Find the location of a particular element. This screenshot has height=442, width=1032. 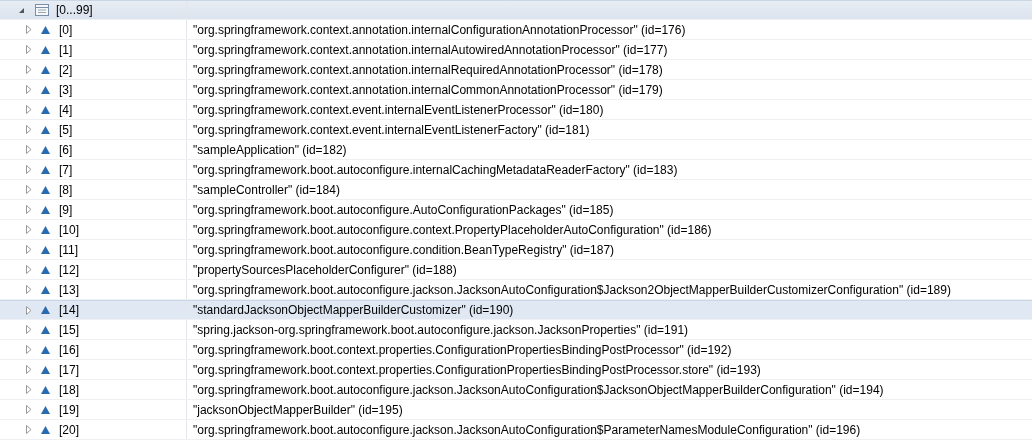

tree-row: [15] "spring.jackson-org.springframework.boot.autoconfigure.jackson.JacksonProperties" (id=191) is located at coordinates (516, 330).